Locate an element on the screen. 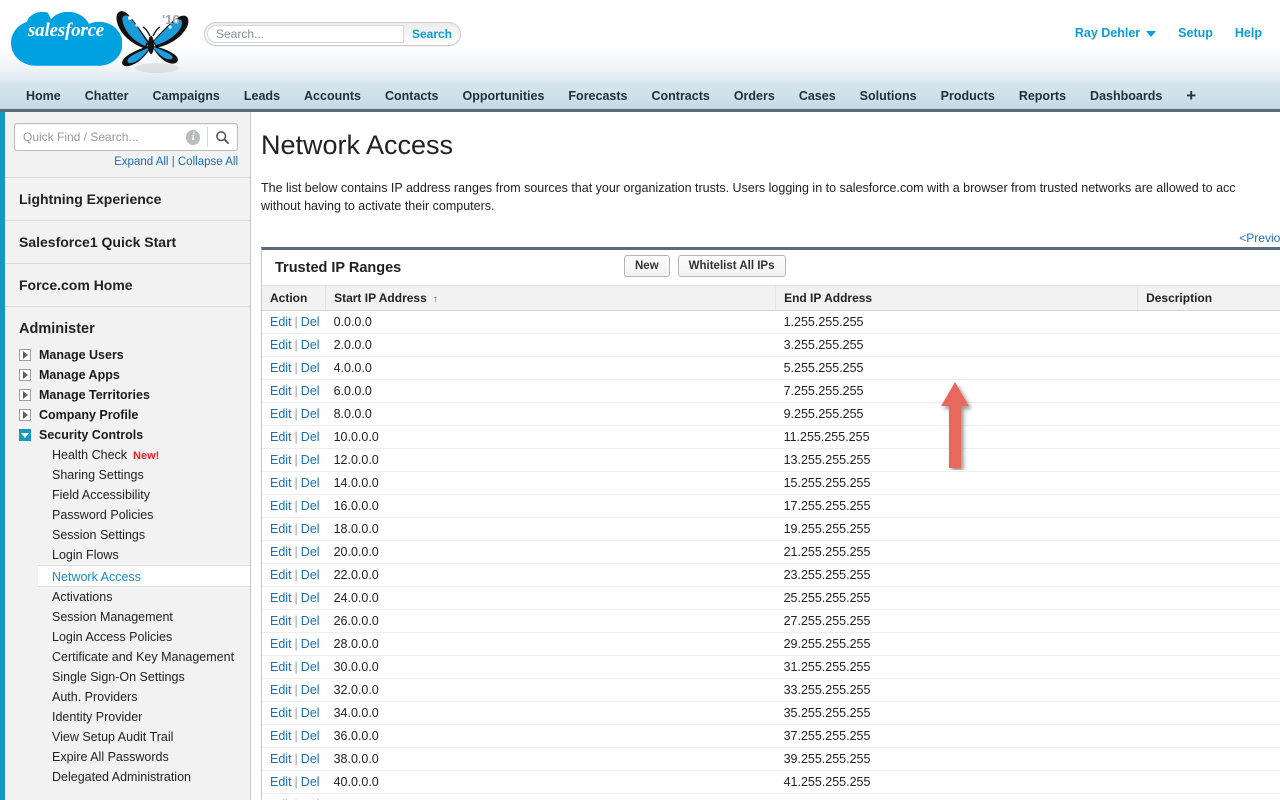 Image resolution: width=1280 pixels, height=800 pixels. quick-find-search-icon is located at coordinates (222, 137).